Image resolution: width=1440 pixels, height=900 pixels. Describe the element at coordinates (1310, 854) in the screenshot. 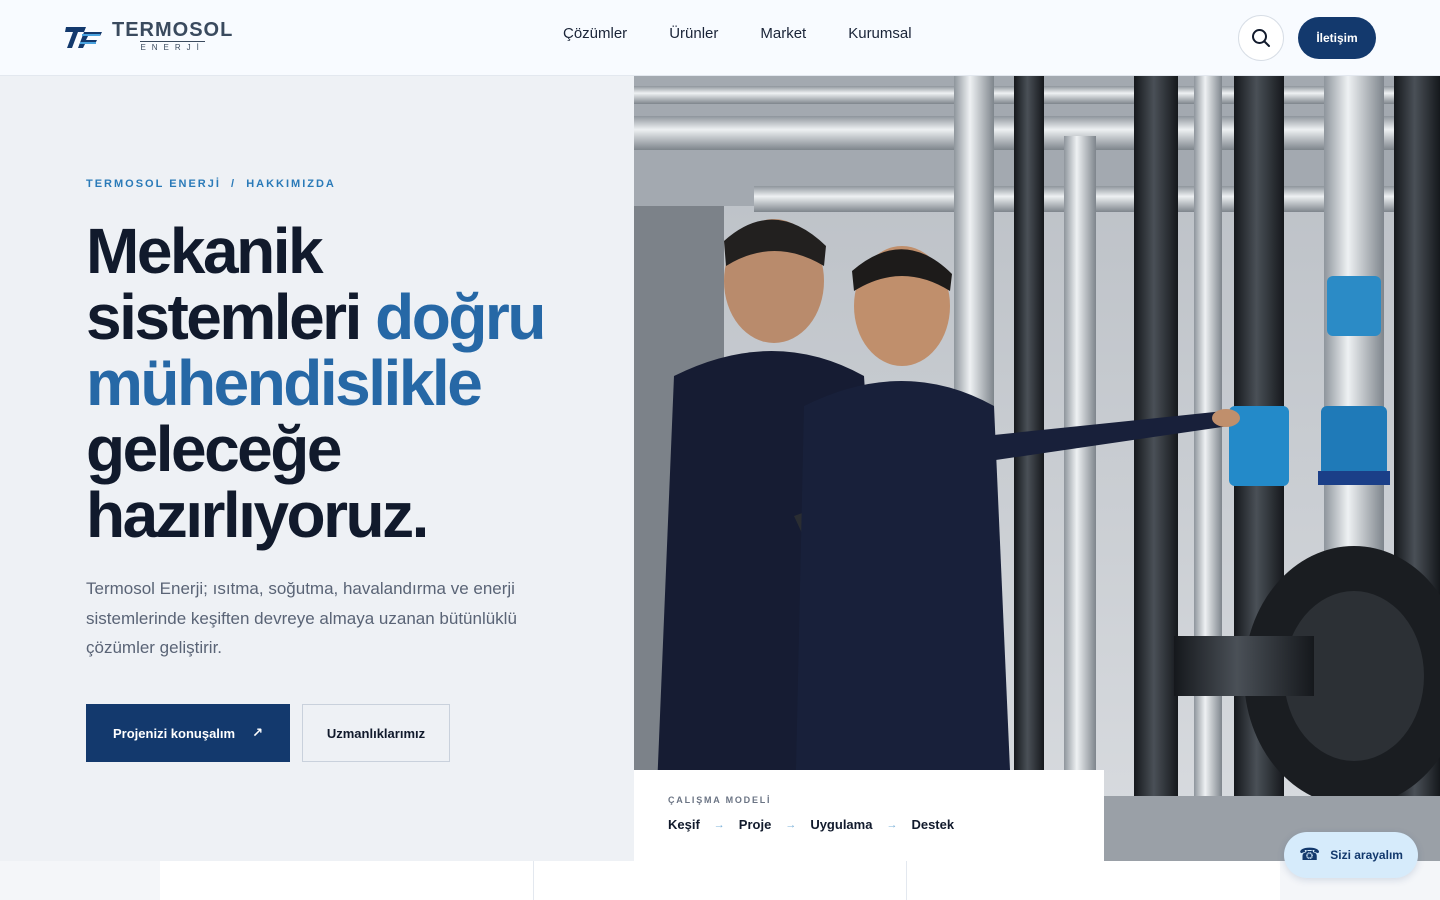

I see `phone-icon: ☎` at that location.